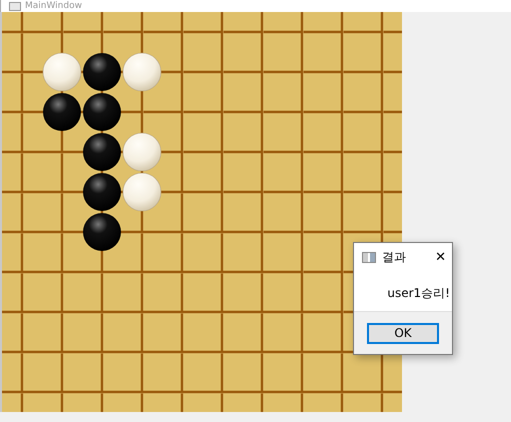 The image size is (511, 422). What do you see at coordinates (418, 293) in the screenshot?
I see `result-message: user1승리!` at bounding box center [418, 293].